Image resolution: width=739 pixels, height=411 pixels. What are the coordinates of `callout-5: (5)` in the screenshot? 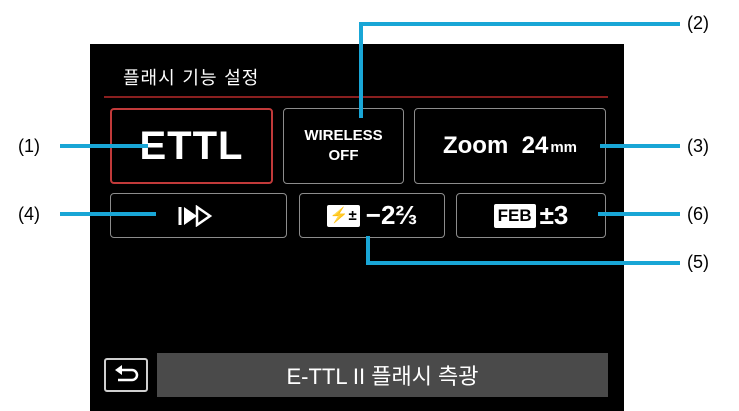 It's located at (698, 262).